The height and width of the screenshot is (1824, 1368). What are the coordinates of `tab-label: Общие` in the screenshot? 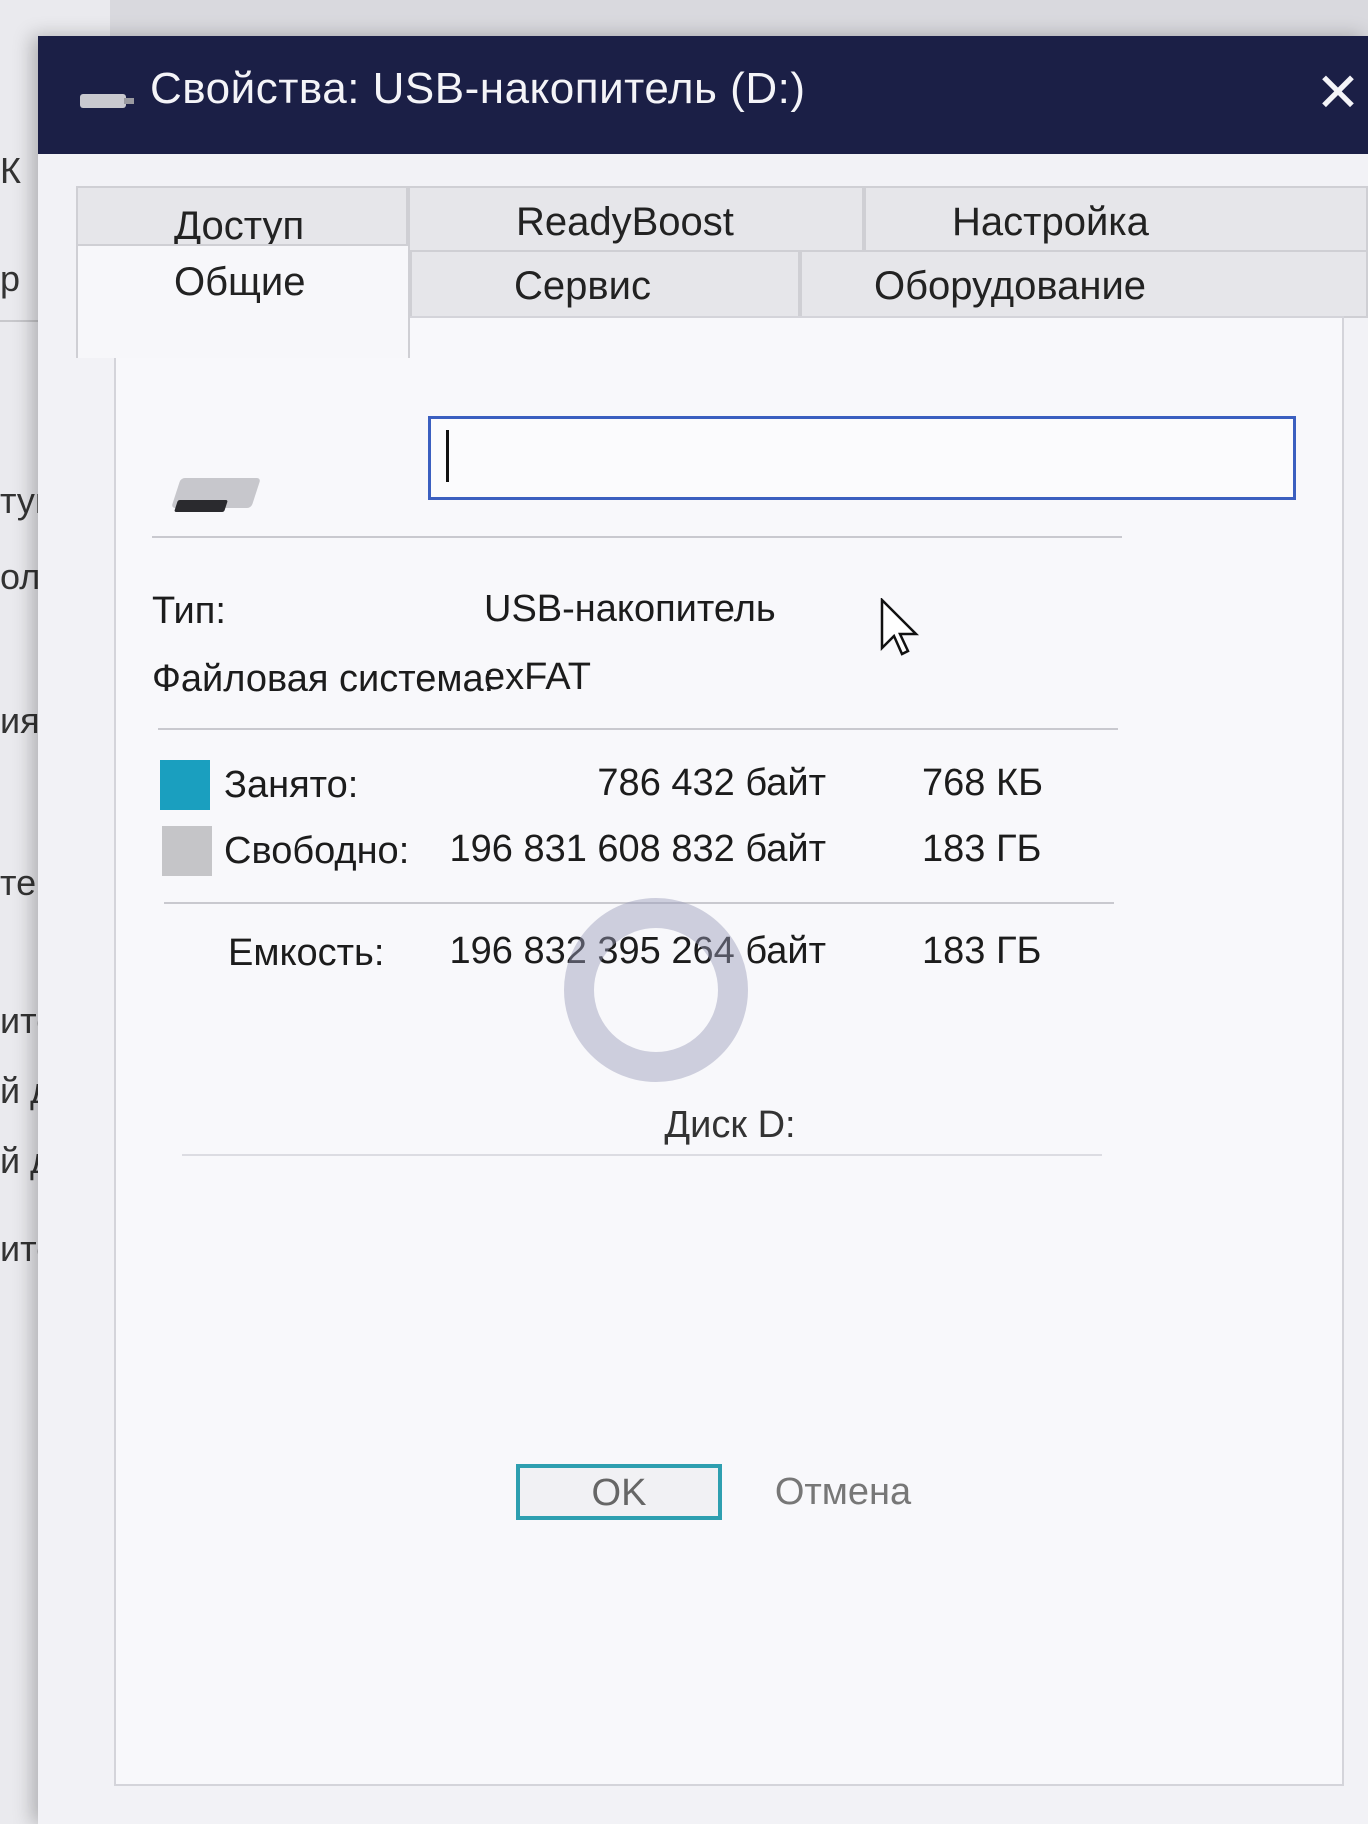 It's located at (240, 282).